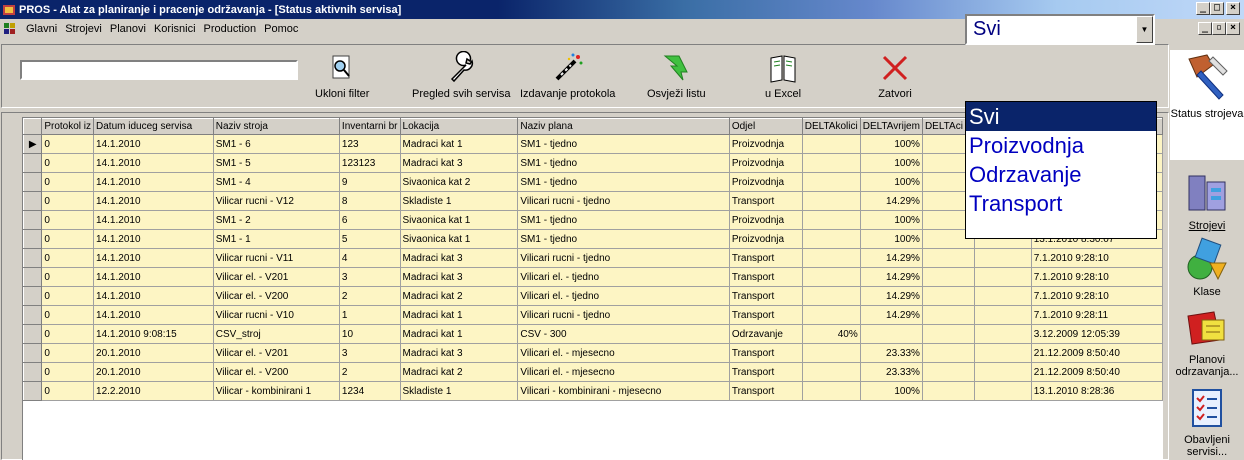  What do you see at coordinates (459, 201) in the screenshot?
I see `table-cell: Skladiste 1` at bounding box center [459, 201].